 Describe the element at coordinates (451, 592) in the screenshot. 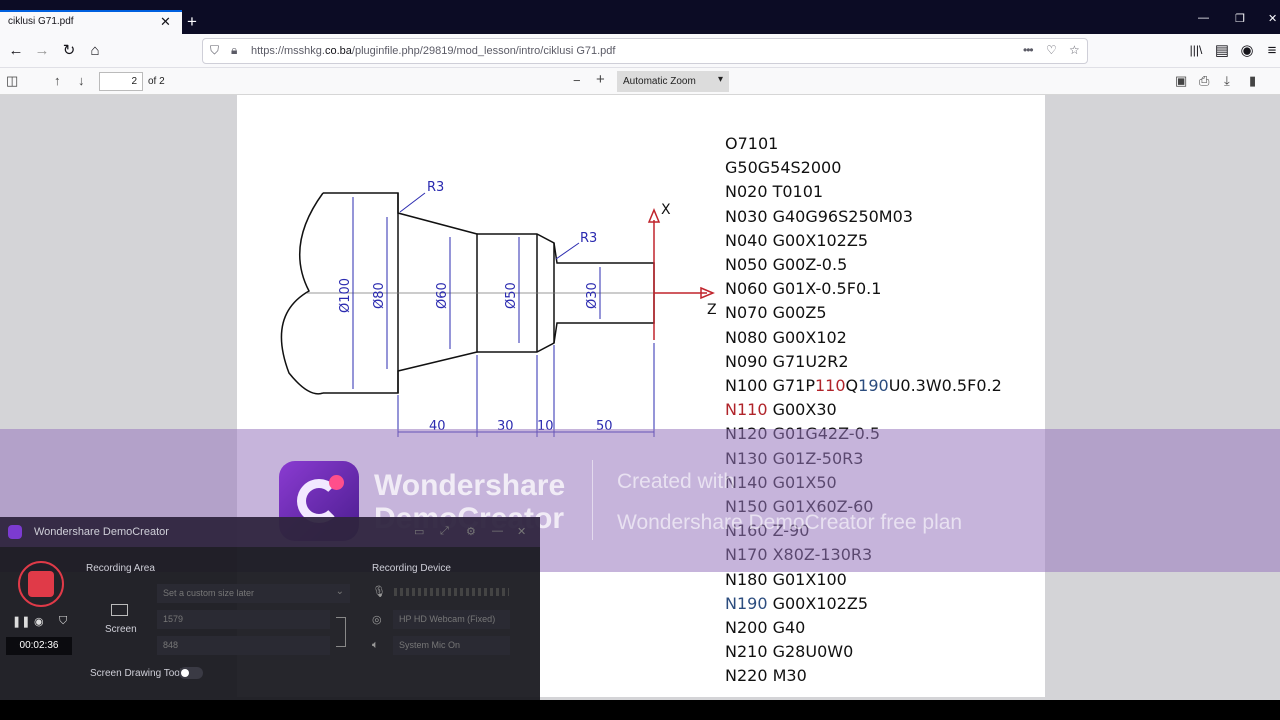

I see `audio-level-meter` at that location.